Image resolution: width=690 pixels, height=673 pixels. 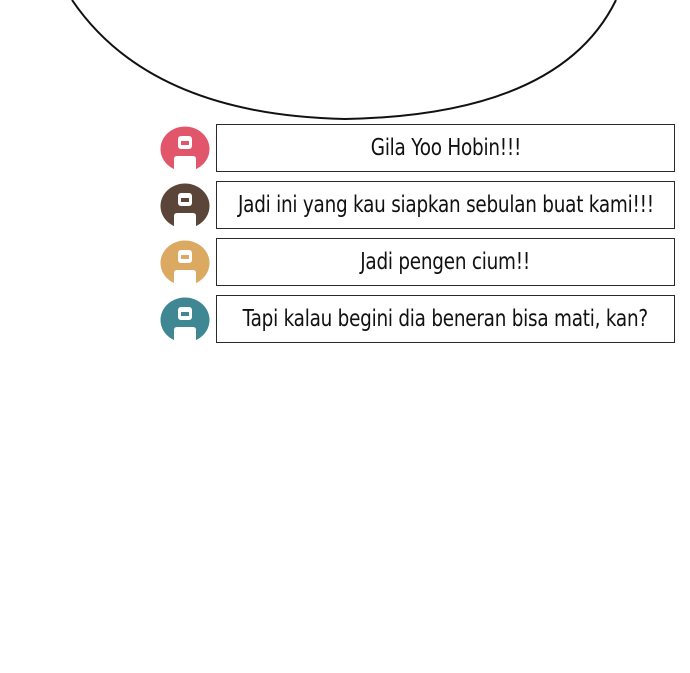 I want to click on message-box: Jadi pengen cium!!, so click(x=445, y=262).